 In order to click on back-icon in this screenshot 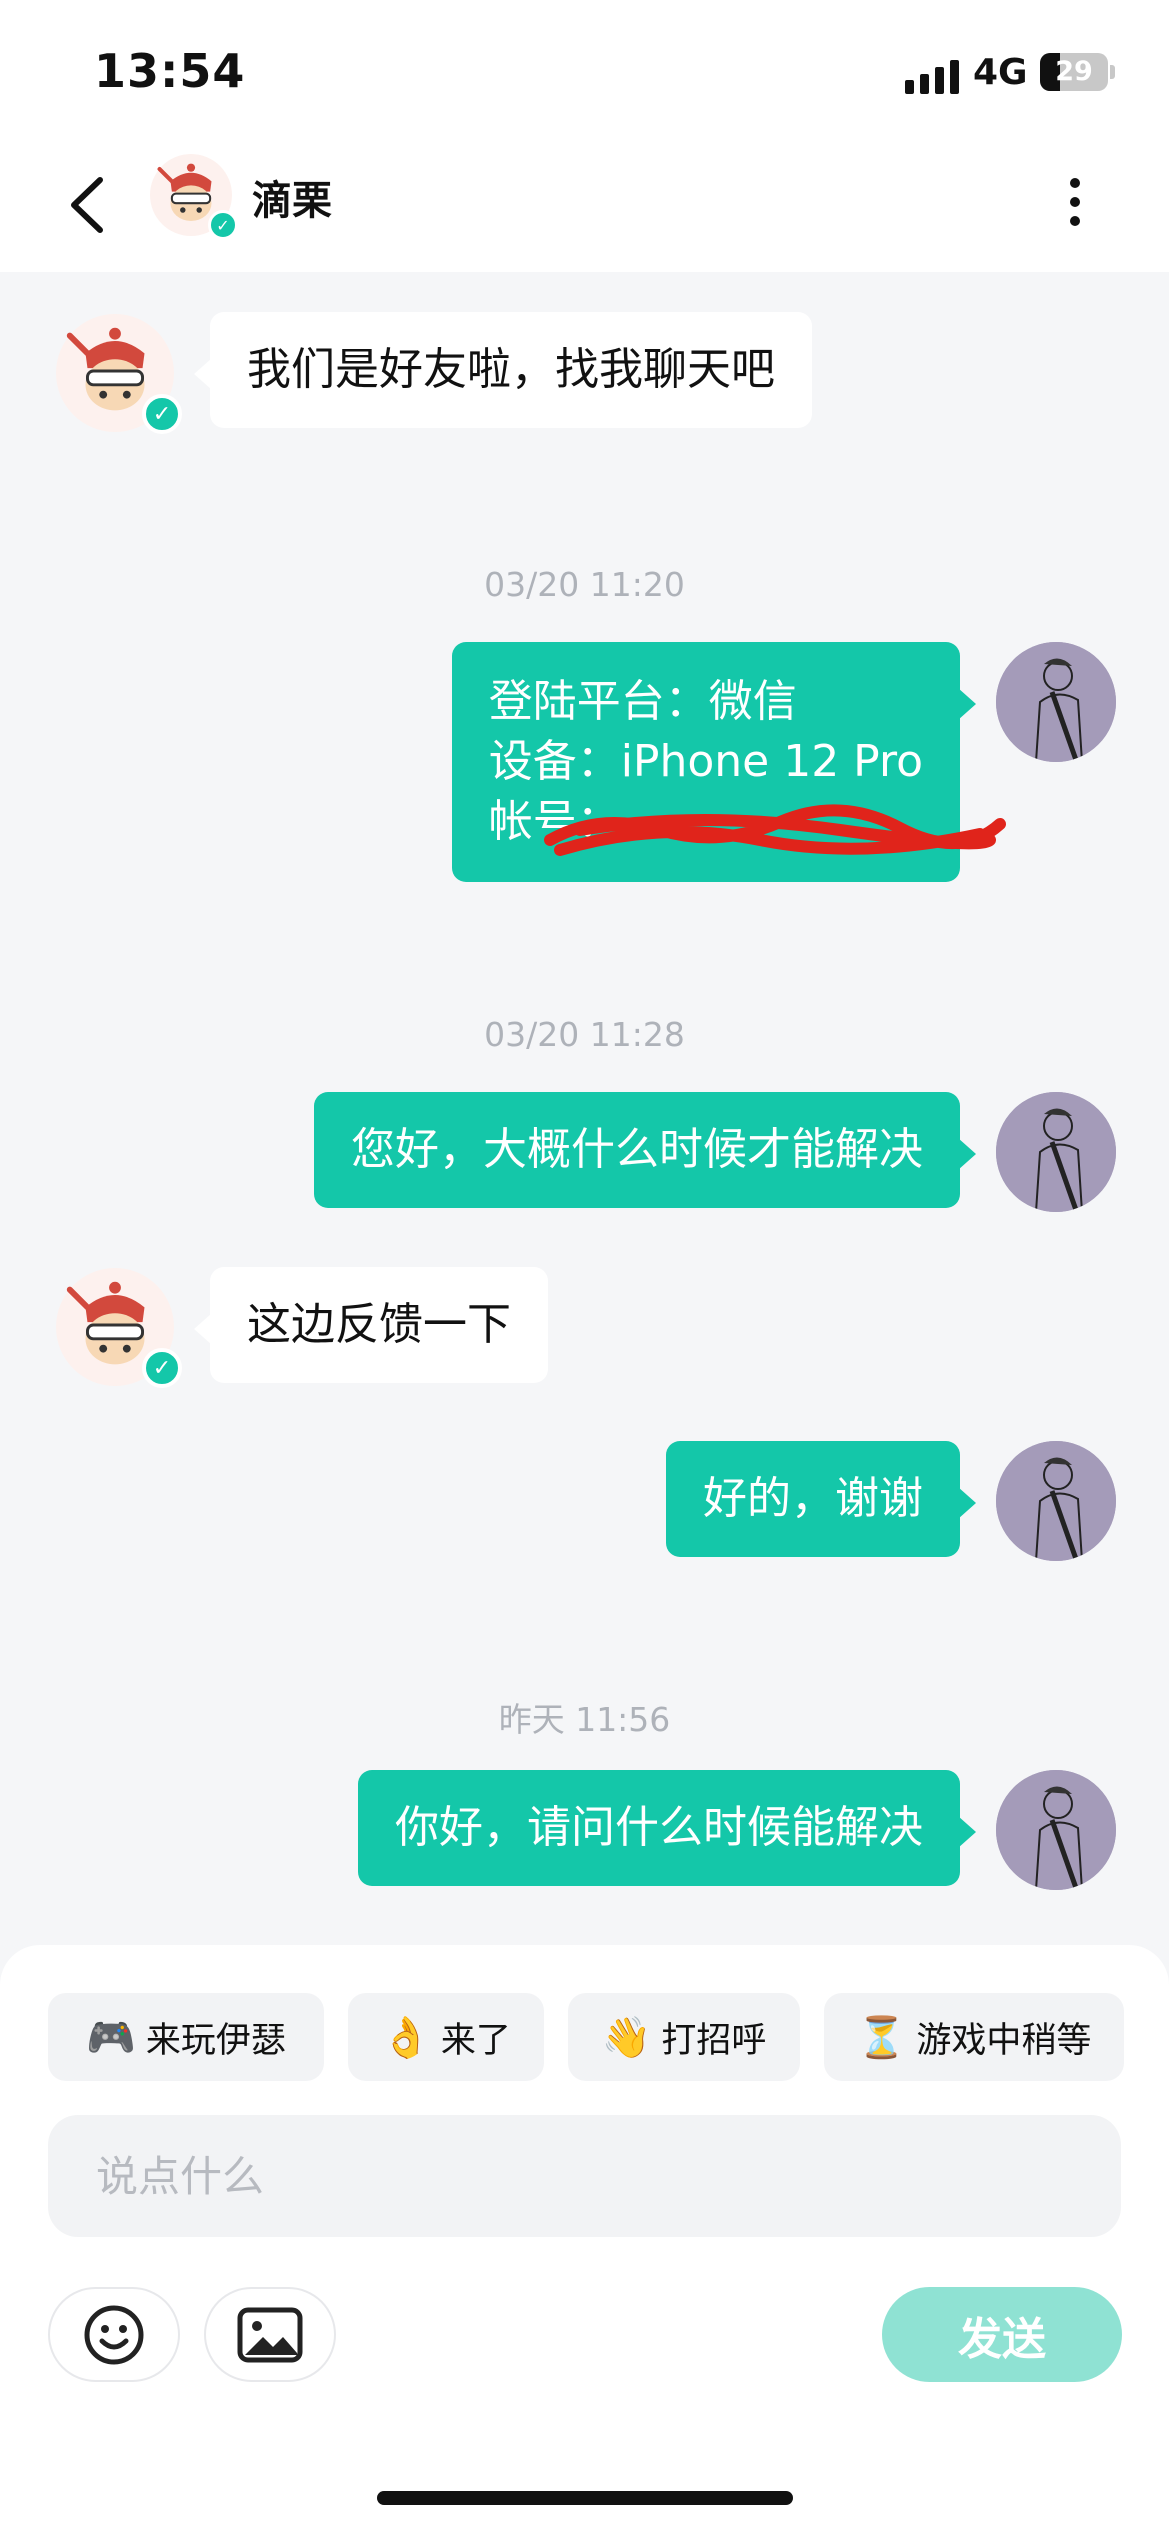, I will do `click(87, 205)`.